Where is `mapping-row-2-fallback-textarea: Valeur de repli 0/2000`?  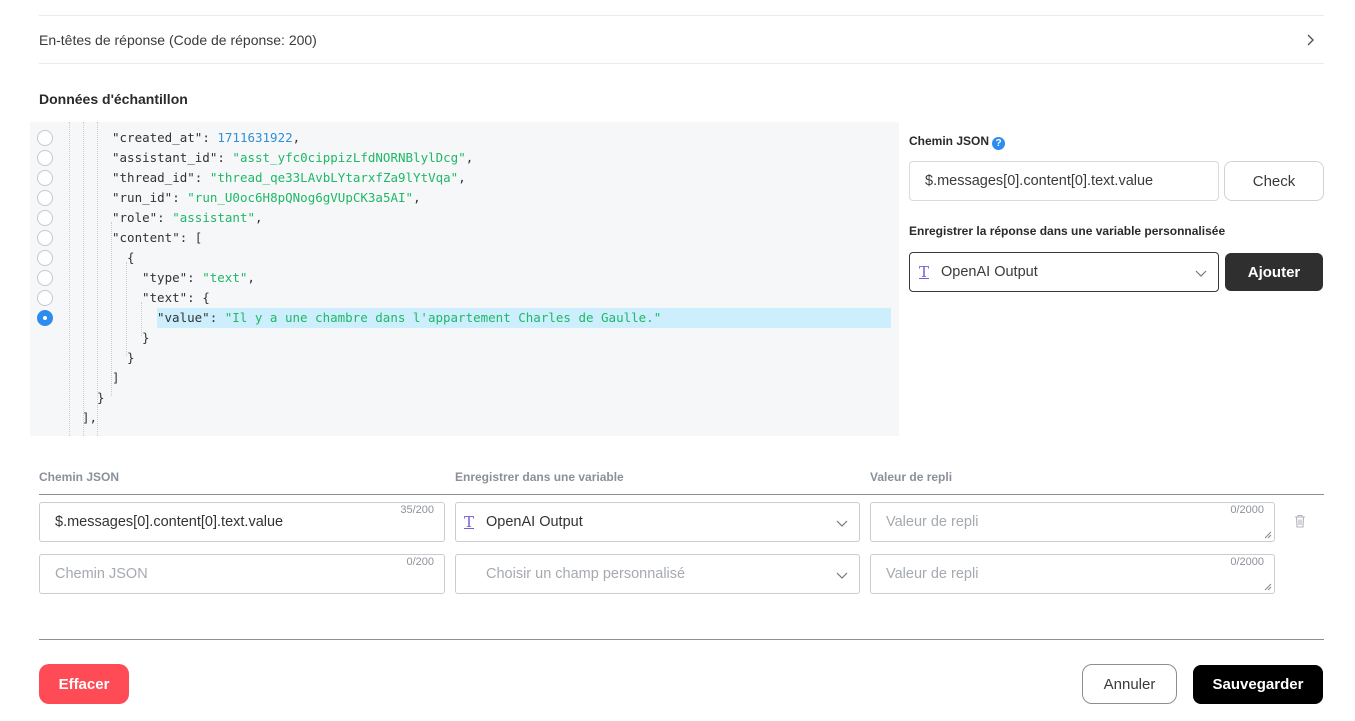
mapping-row-2-fallback-textarea: Valeur de repli 0/2000 is located at coordinates (1072, 574).